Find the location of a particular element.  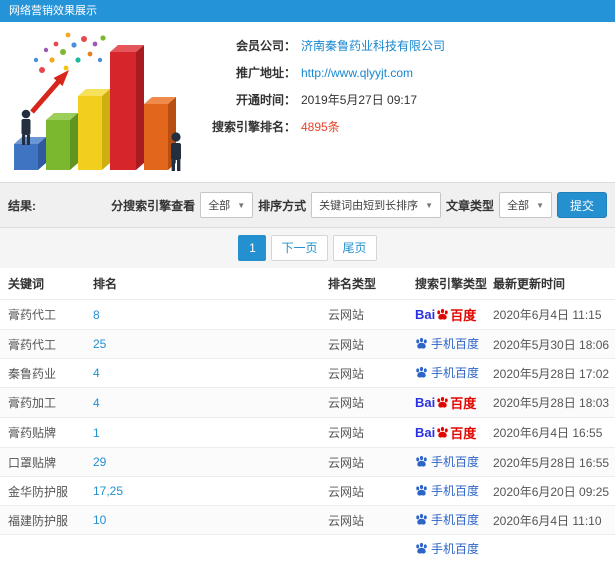

table-row: 秦鲁药业 4 云网站手机百度 2020年5月28日 17:02 is located at coordinates (307, 373).